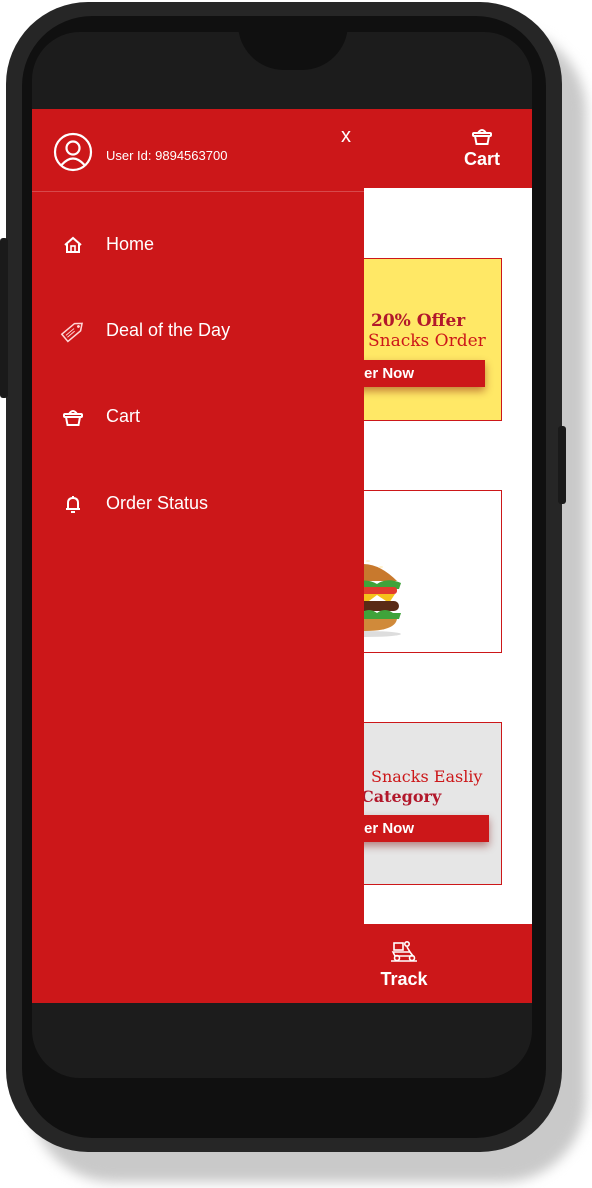 The image size is (592, 1188). Describe the element at coordinates (562, 465) in the screenshot. I see `power-button` at that location.